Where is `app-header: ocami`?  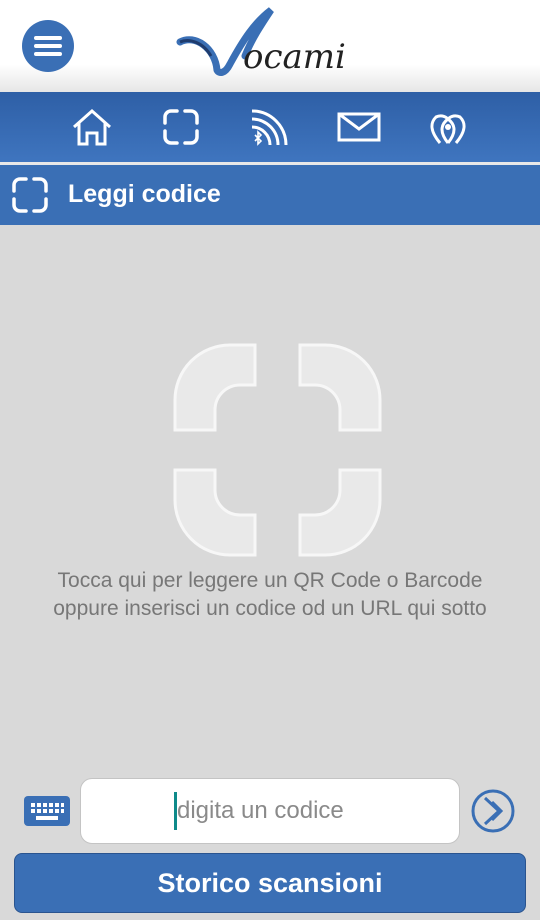 app-header: ocami is located at coordinates (270, 46).